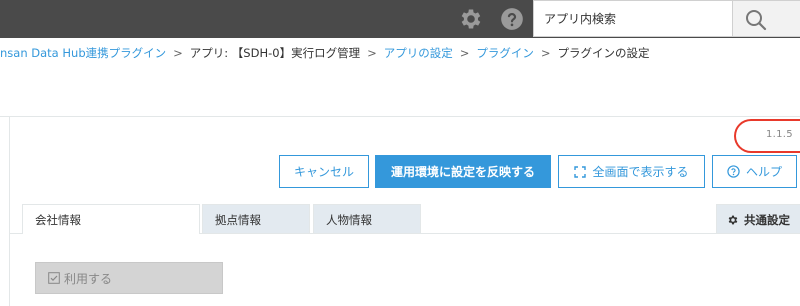 Image resolution: width=800 pixels, height=306 pixels. What do you see at coordinates (111, 219) in the screenshot?
I see `tab-company-info: 会社情報` at bounding box center [111, 219].